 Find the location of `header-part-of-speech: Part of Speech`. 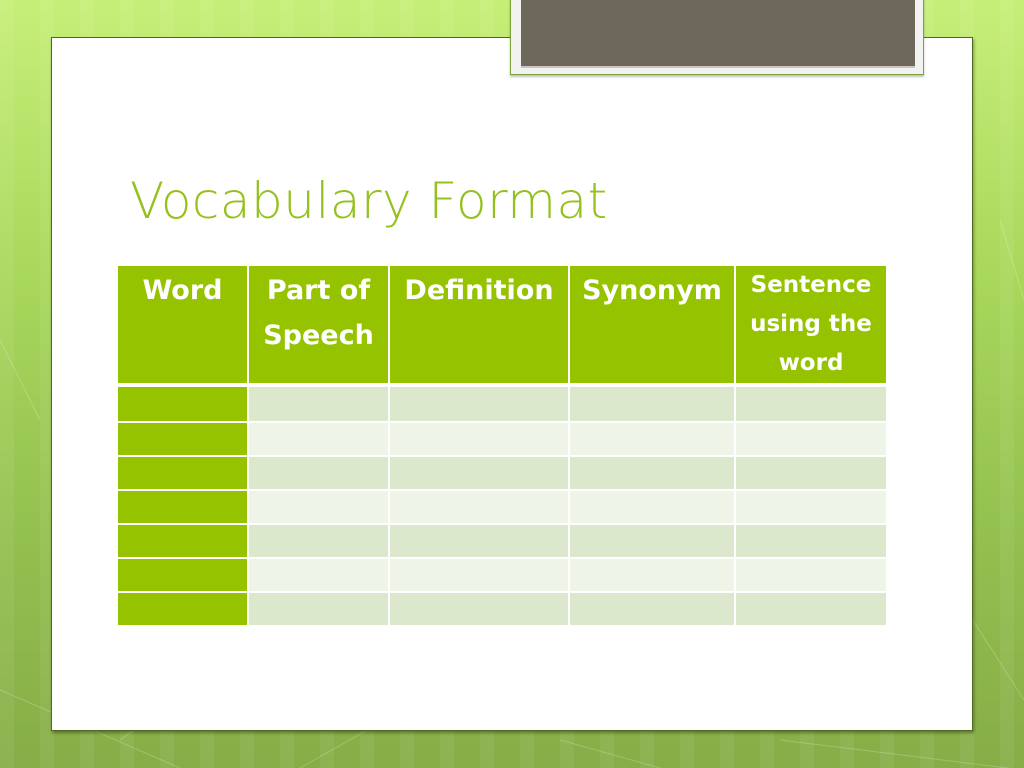

header-part-of-speech: Part of Speech is located at coordinates (318, 325).